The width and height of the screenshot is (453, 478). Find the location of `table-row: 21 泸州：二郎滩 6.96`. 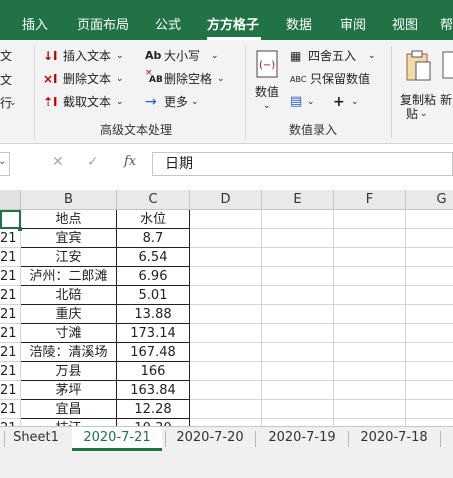

table-row: 21 泸州：二郎滩 6.96 is located at coordinates (226, 276).